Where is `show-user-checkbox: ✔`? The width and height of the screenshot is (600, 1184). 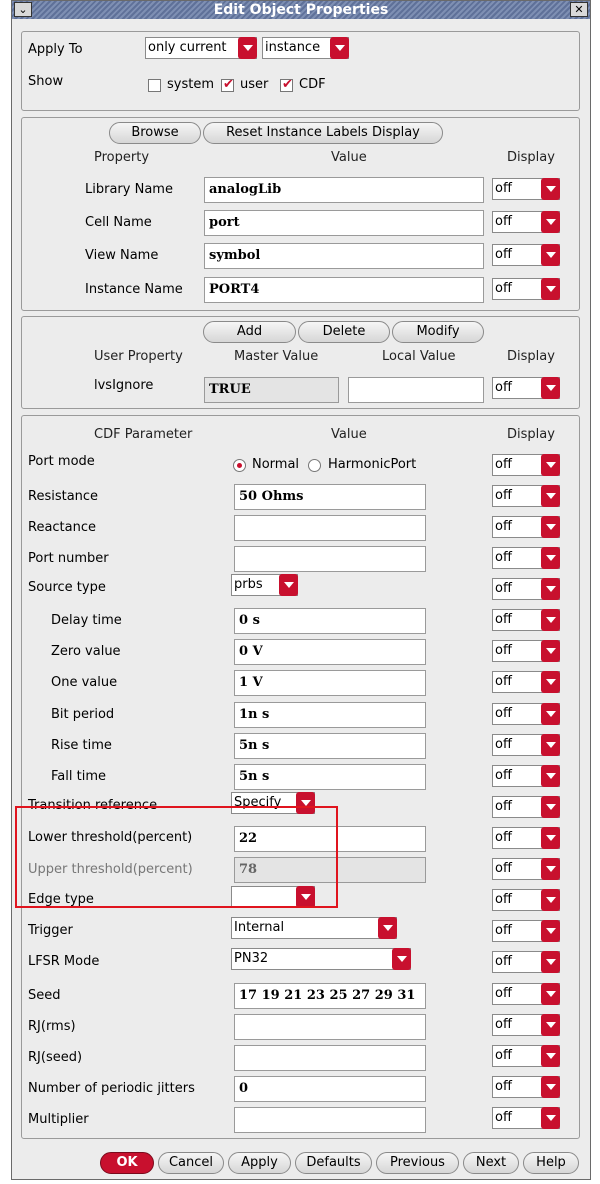 show-user-checkbox: ✔ is located at coordinates (227, 84).